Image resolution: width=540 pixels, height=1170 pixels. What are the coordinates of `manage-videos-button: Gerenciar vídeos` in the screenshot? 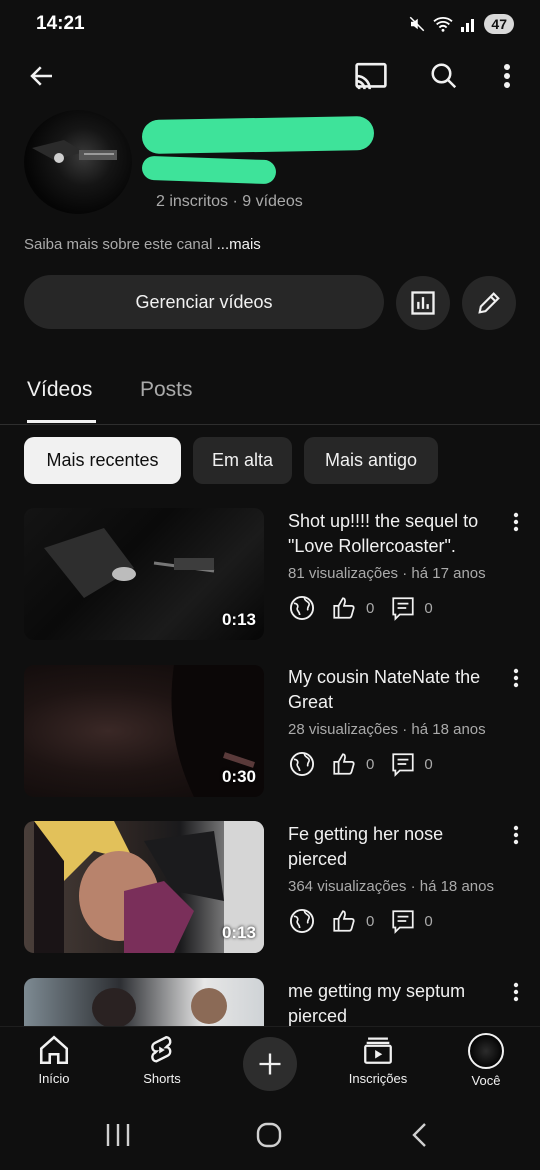 It's located at (204, 302).